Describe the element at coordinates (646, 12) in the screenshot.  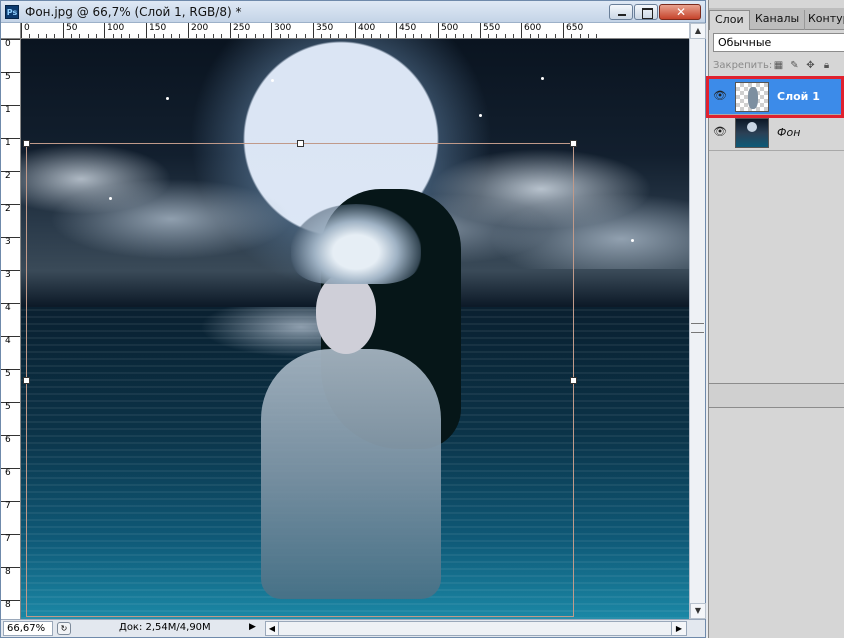
I see `maximize-button` at that location.